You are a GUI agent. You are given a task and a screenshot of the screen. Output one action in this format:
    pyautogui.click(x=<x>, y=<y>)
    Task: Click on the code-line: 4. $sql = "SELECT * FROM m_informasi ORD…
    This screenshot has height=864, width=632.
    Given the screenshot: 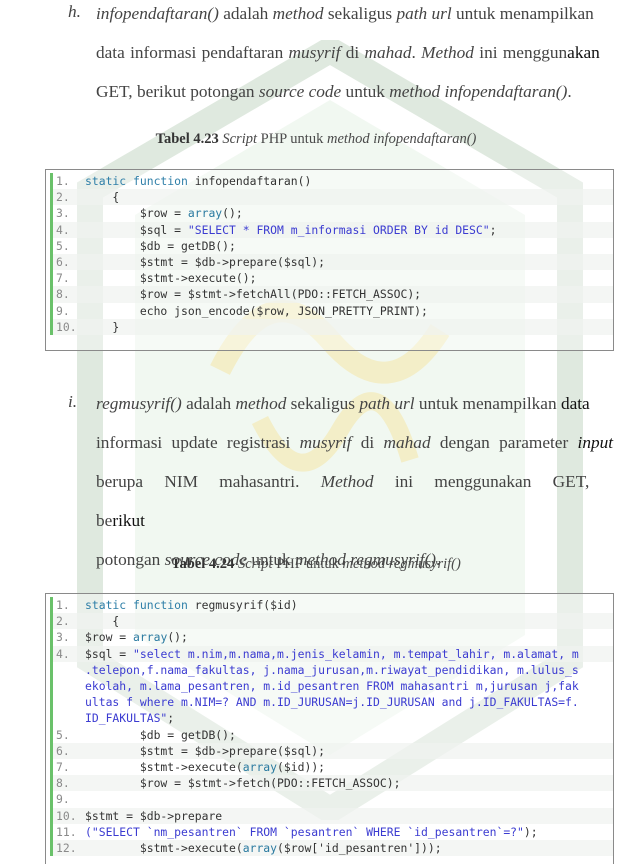 What is the action you would take?
    pyautogui.click(x=333, y=229)
    